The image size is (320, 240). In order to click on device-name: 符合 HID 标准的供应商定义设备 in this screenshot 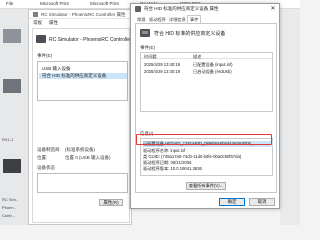, I will do `click(190, 34)`.